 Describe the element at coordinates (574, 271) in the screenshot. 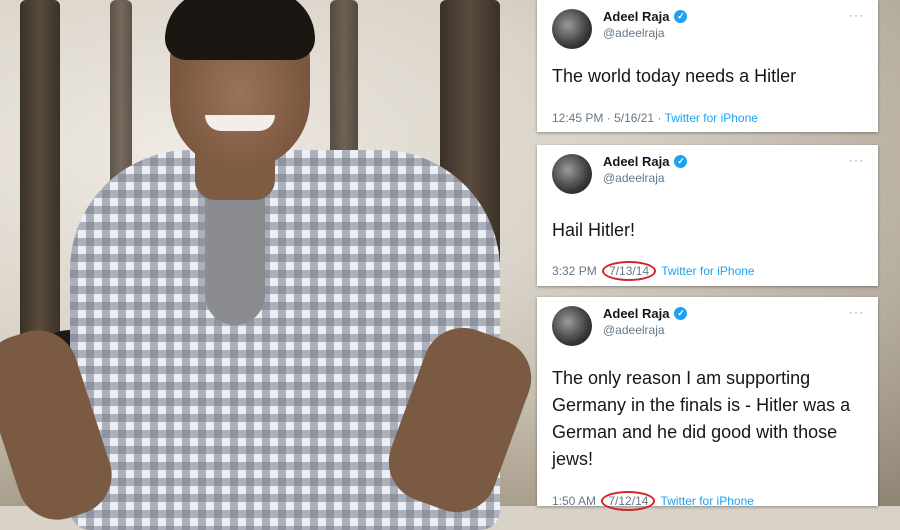

I see `tweet-time: 3:32 PM` at that location.